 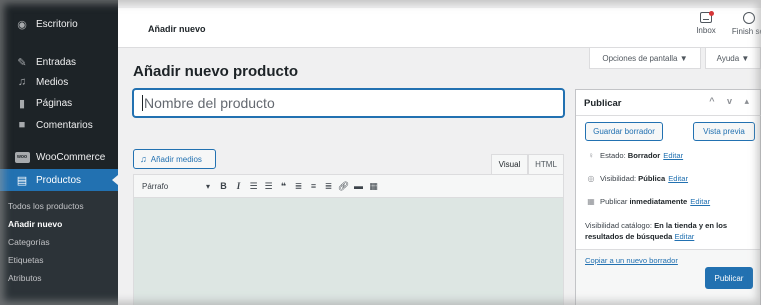 I want to click on inbox-button: Inbox, so click(x=706, y=23).